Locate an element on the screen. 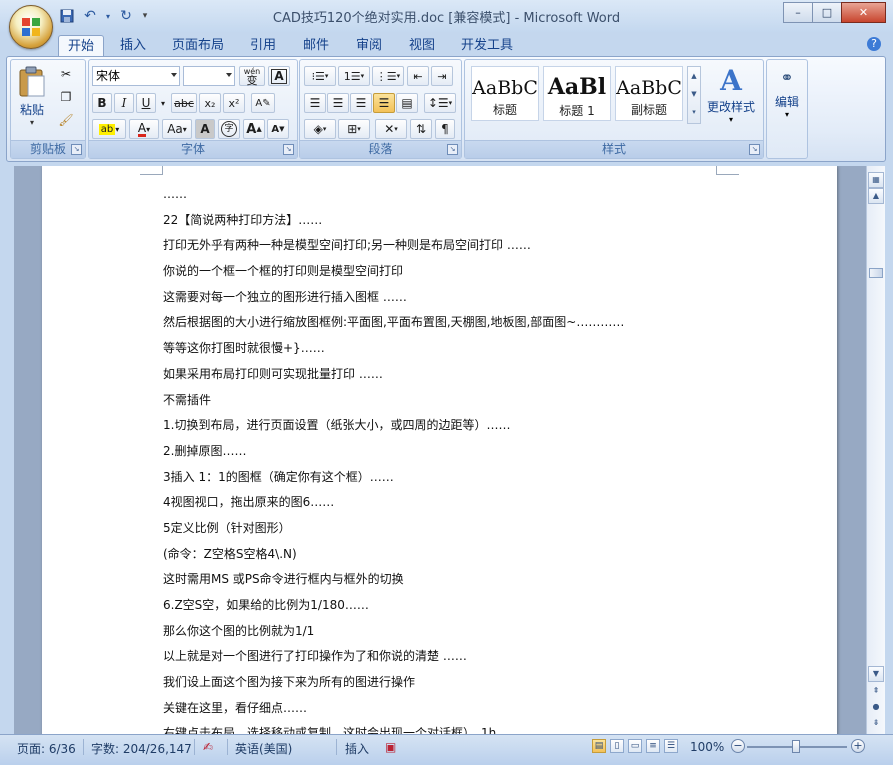 The height and width of the screenshot is (765, 893). minimize-button: – is located at coordinates (798, 12).